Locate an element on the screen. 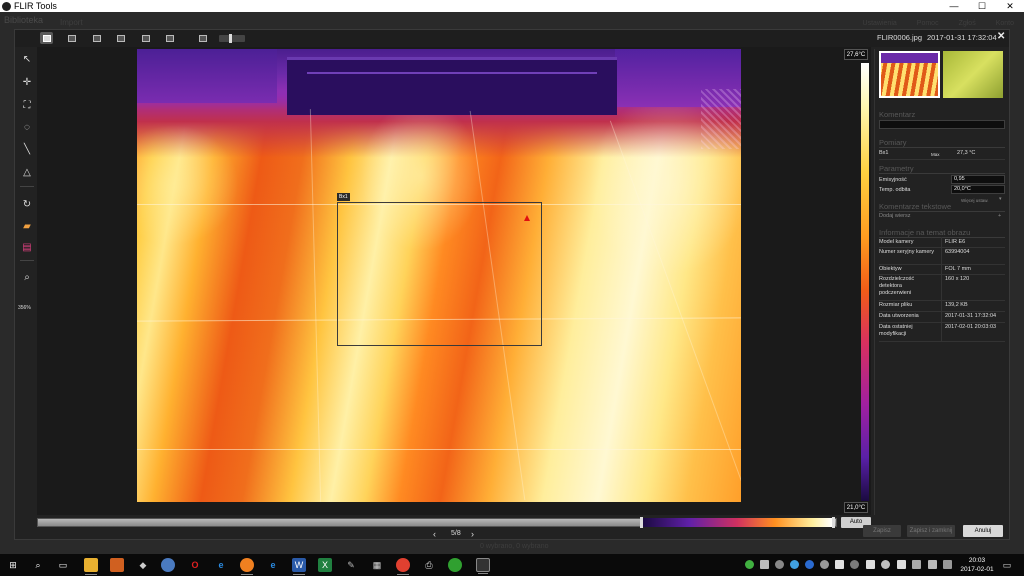 This screenshot has width=1024, height=576. measurement-box-label: Bx1 is located at coordinates (343, 197).